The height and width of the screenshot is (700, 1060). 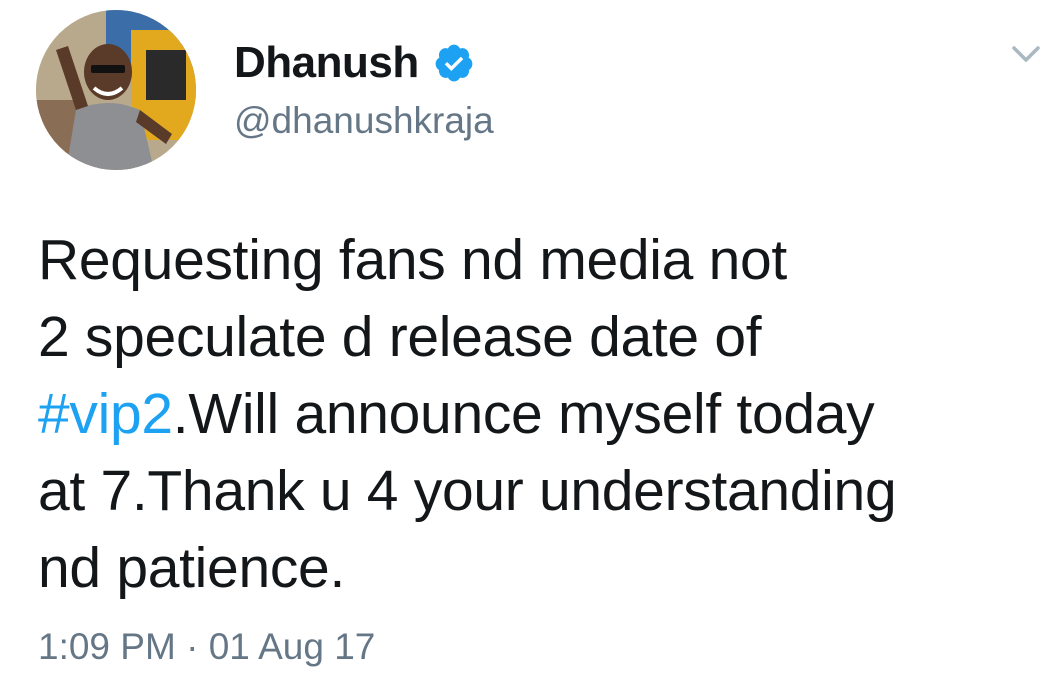 I want to click on display-name: Dhanush, so click(x=326, y=63).